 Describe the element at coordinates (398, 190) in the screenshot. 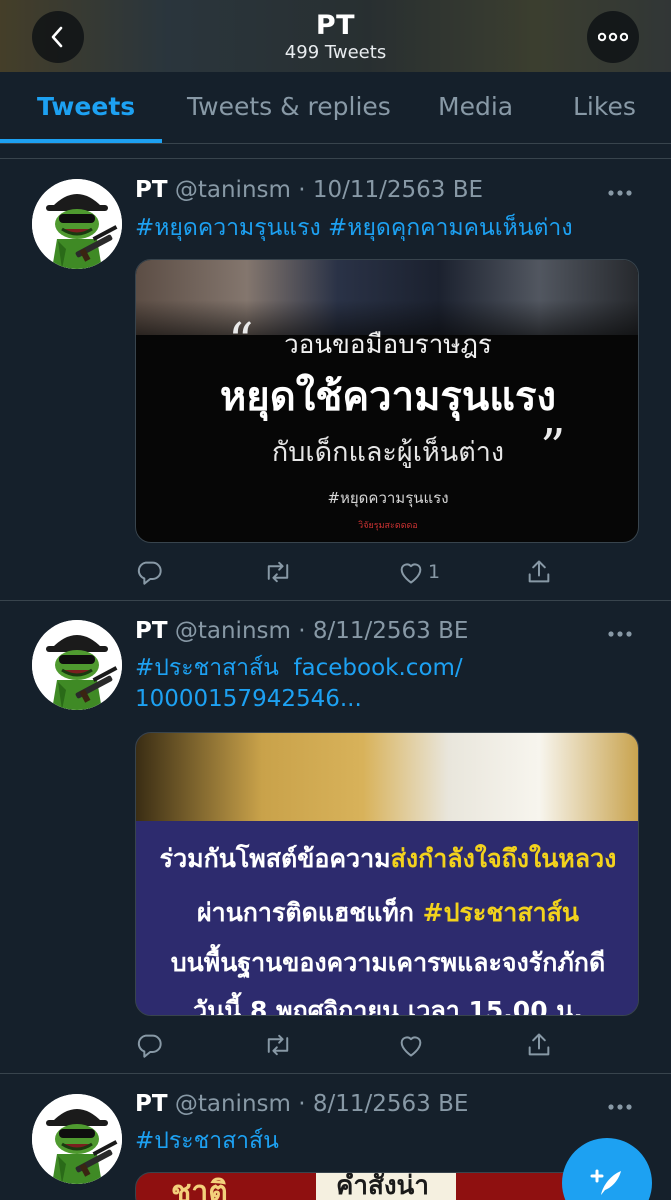

I see `tweet-date: 10/11/2563 BE` at that location.